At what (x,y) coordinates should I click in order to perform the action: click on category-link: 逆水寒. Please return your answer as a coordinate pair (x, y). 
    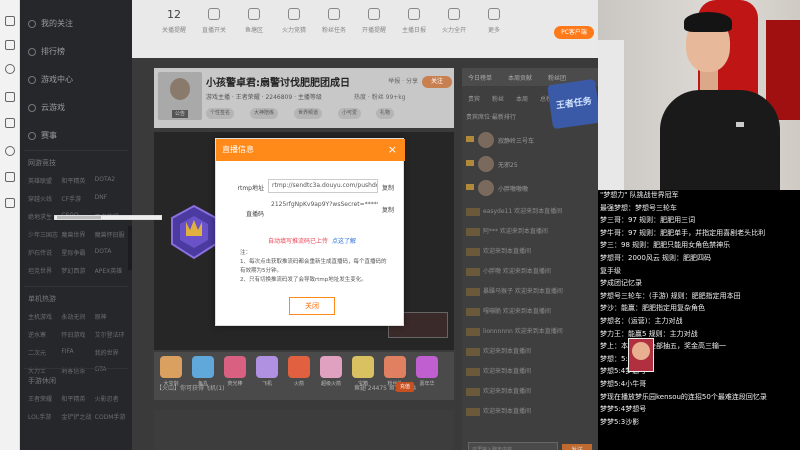
    Looking at the image, I should click on (44, 334).